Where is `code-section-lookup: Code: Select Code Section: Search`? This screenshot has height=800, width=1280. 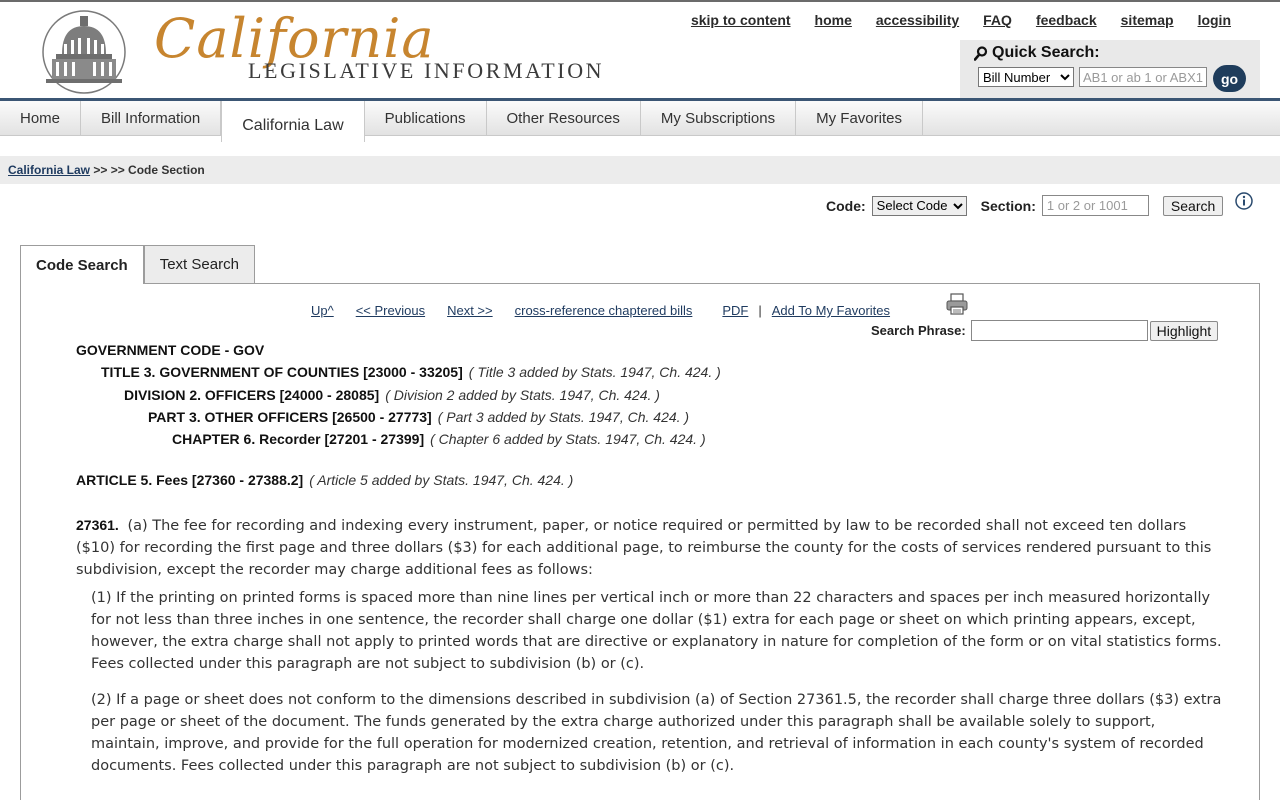 code-section-lookup: Code: Select Code Section: Search is located at coordinates (1025, 205).